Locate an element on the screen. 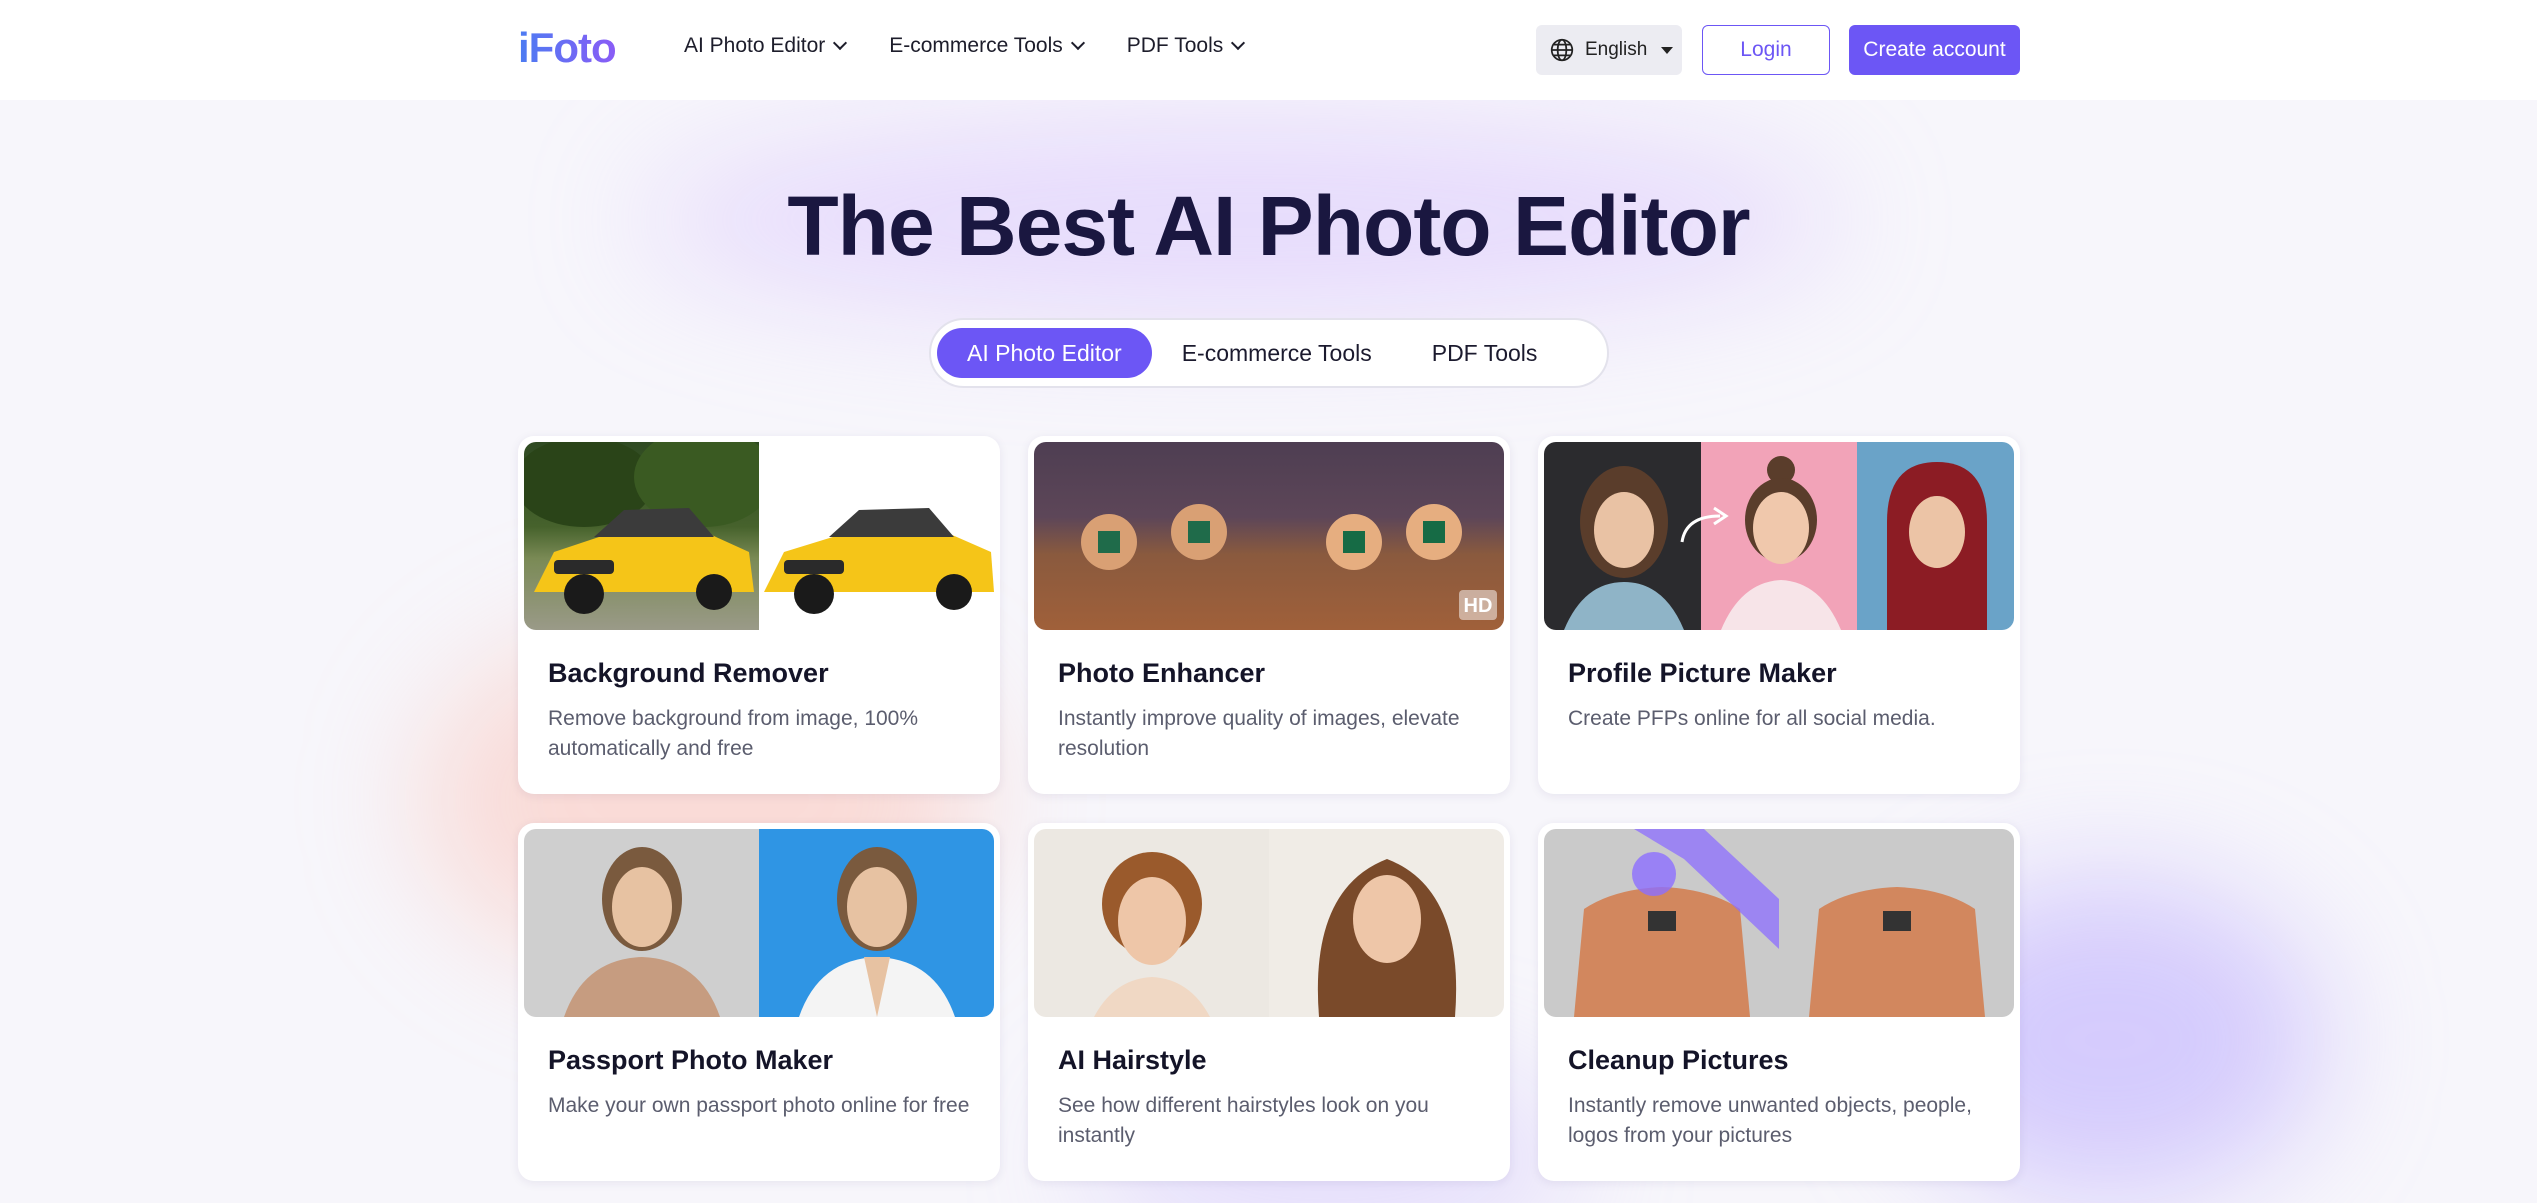 Image resolution: width=2537 pixels, height=1203 pixels. language-selector: English is located at coordinates (1609, 50).